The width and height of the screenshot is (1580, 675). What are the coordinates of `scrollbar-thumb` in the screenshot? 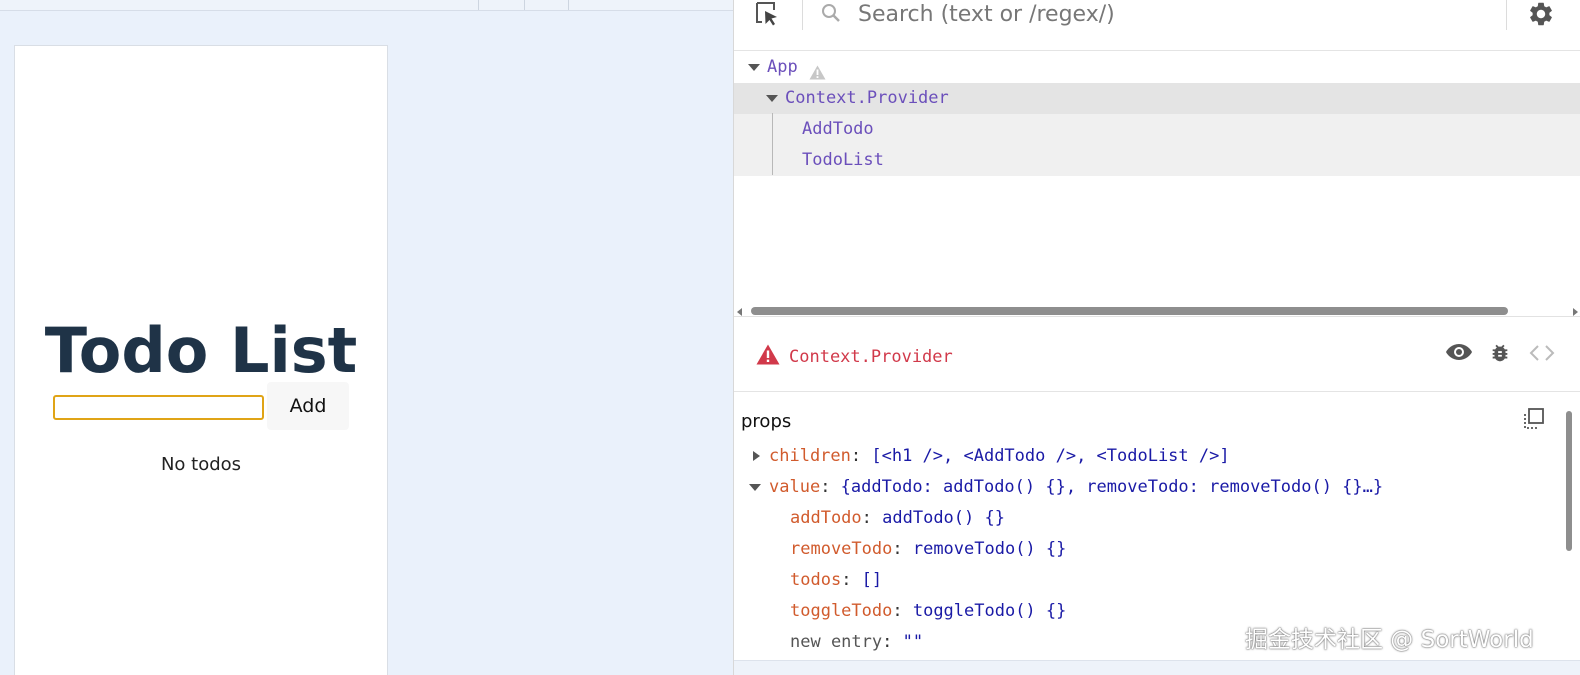 It's located at (1129, 311).